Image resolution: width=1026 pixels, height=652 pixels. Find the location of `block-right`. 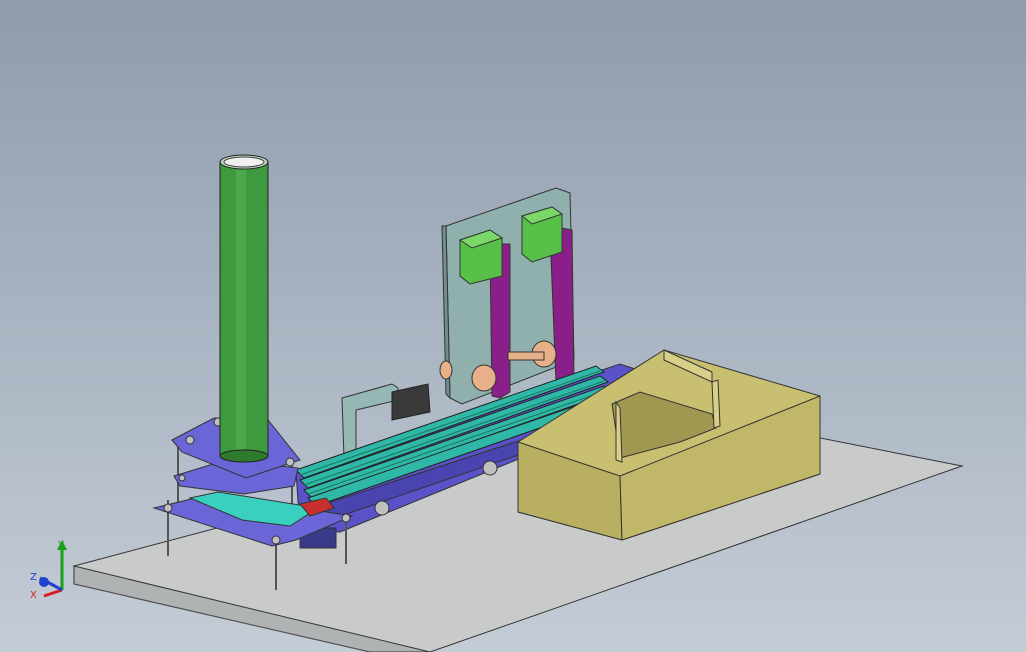

block-right is located at coordinates (542, 234).